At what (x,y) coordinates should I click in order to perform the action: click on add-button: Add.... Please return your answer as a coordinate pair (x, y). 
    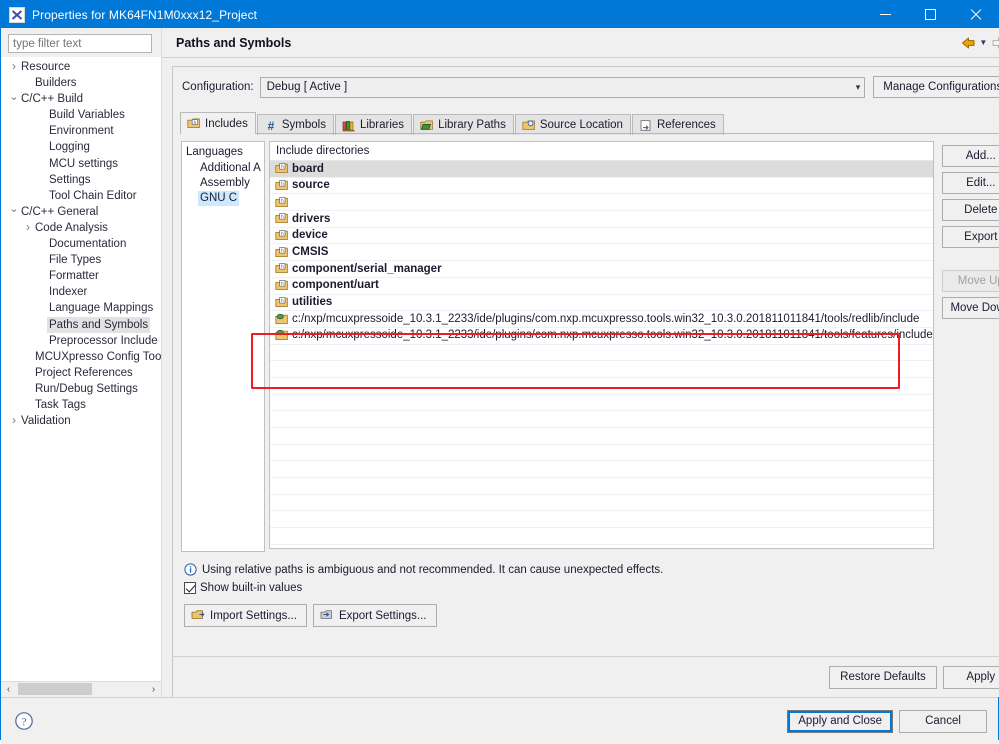
    Looking at the image, I should click on (970, 156).